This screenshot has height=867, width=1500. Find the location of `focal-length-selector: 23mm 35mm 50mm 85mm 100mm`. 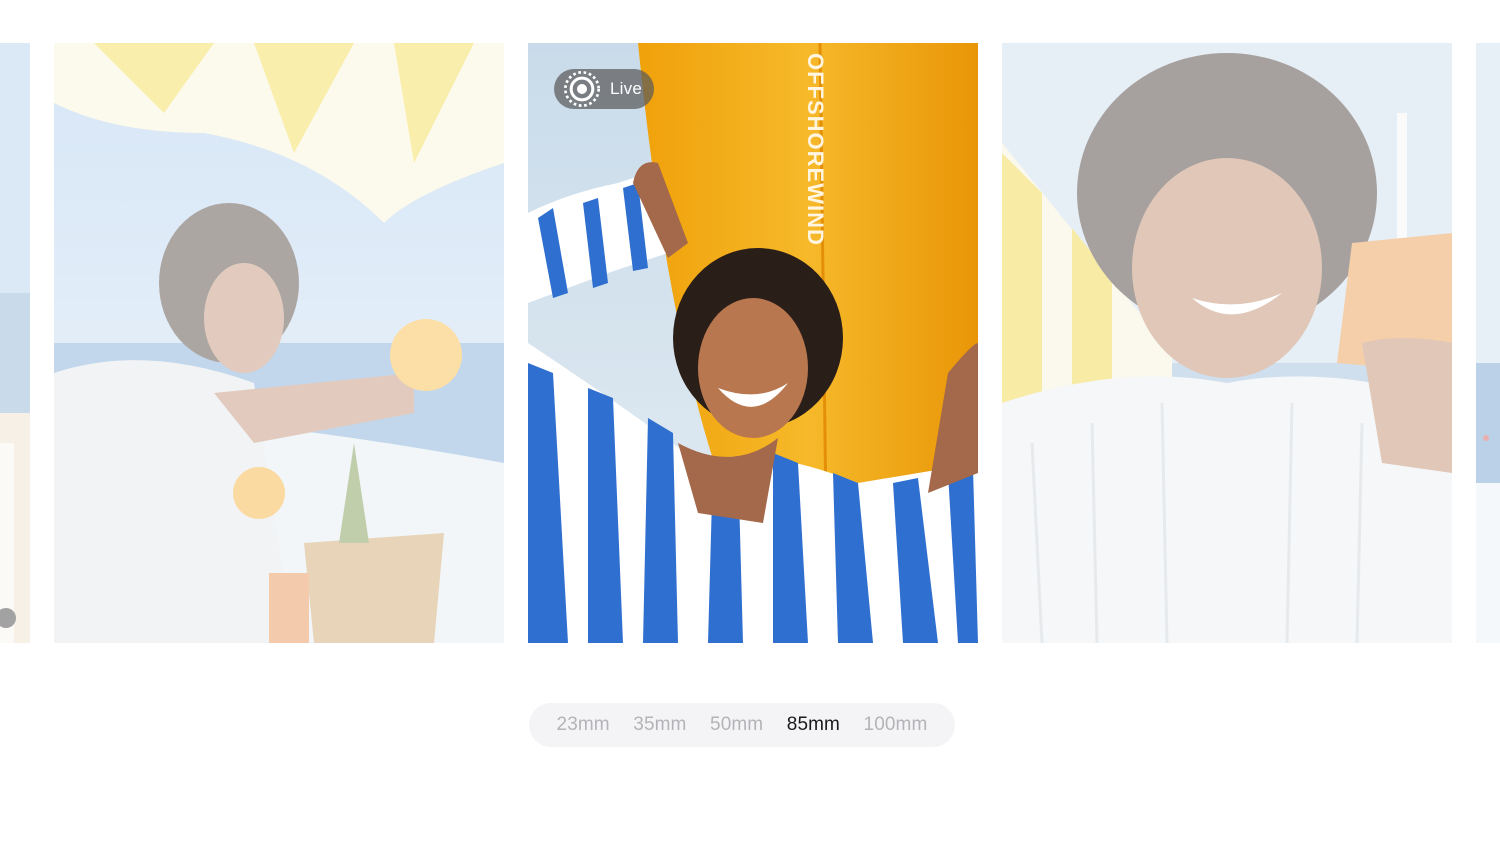

focal-length-selector: 23mm 35mm 50mm 85mm 100mm is located at coordinates (742, 725).